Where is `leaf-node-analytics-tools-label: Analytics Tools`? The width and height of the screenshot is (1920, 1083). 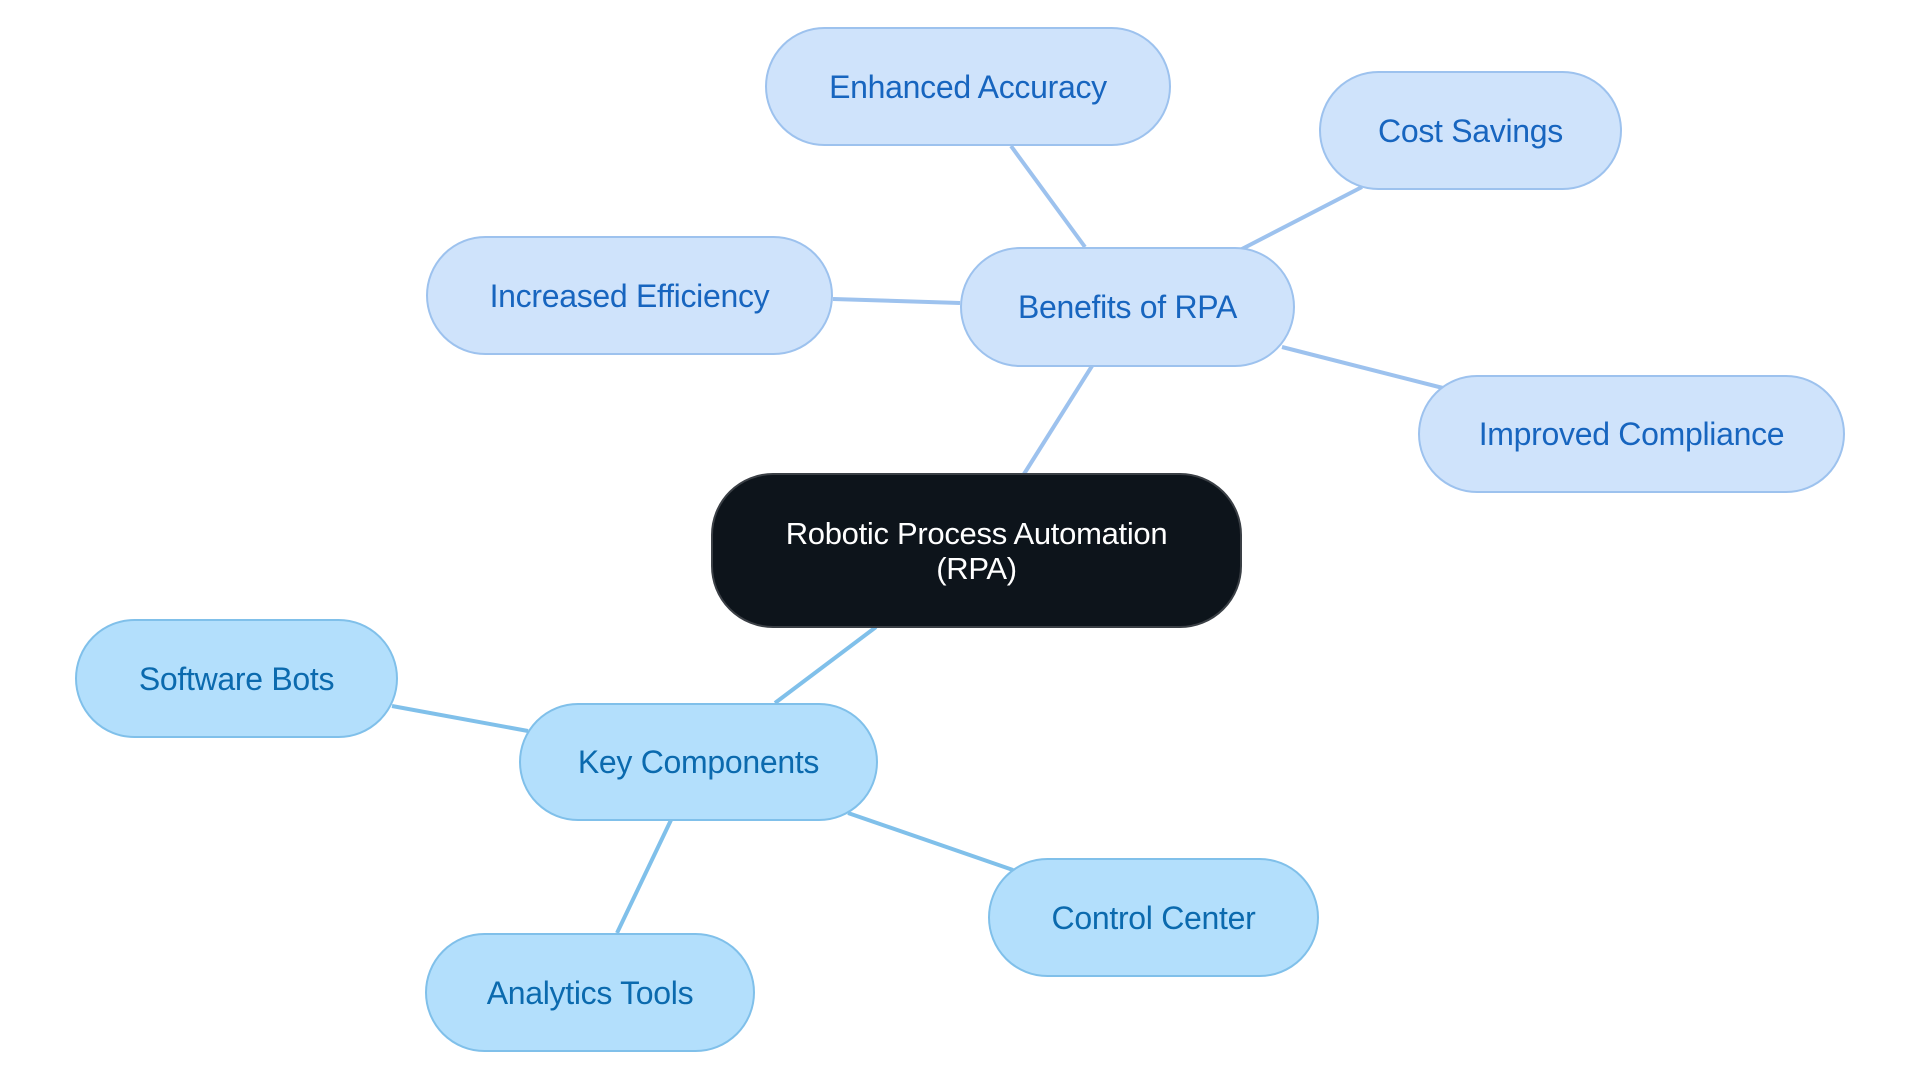
leaf-node-analytics-tools-label: Analytics Tools is located at coordinates (590, 992).